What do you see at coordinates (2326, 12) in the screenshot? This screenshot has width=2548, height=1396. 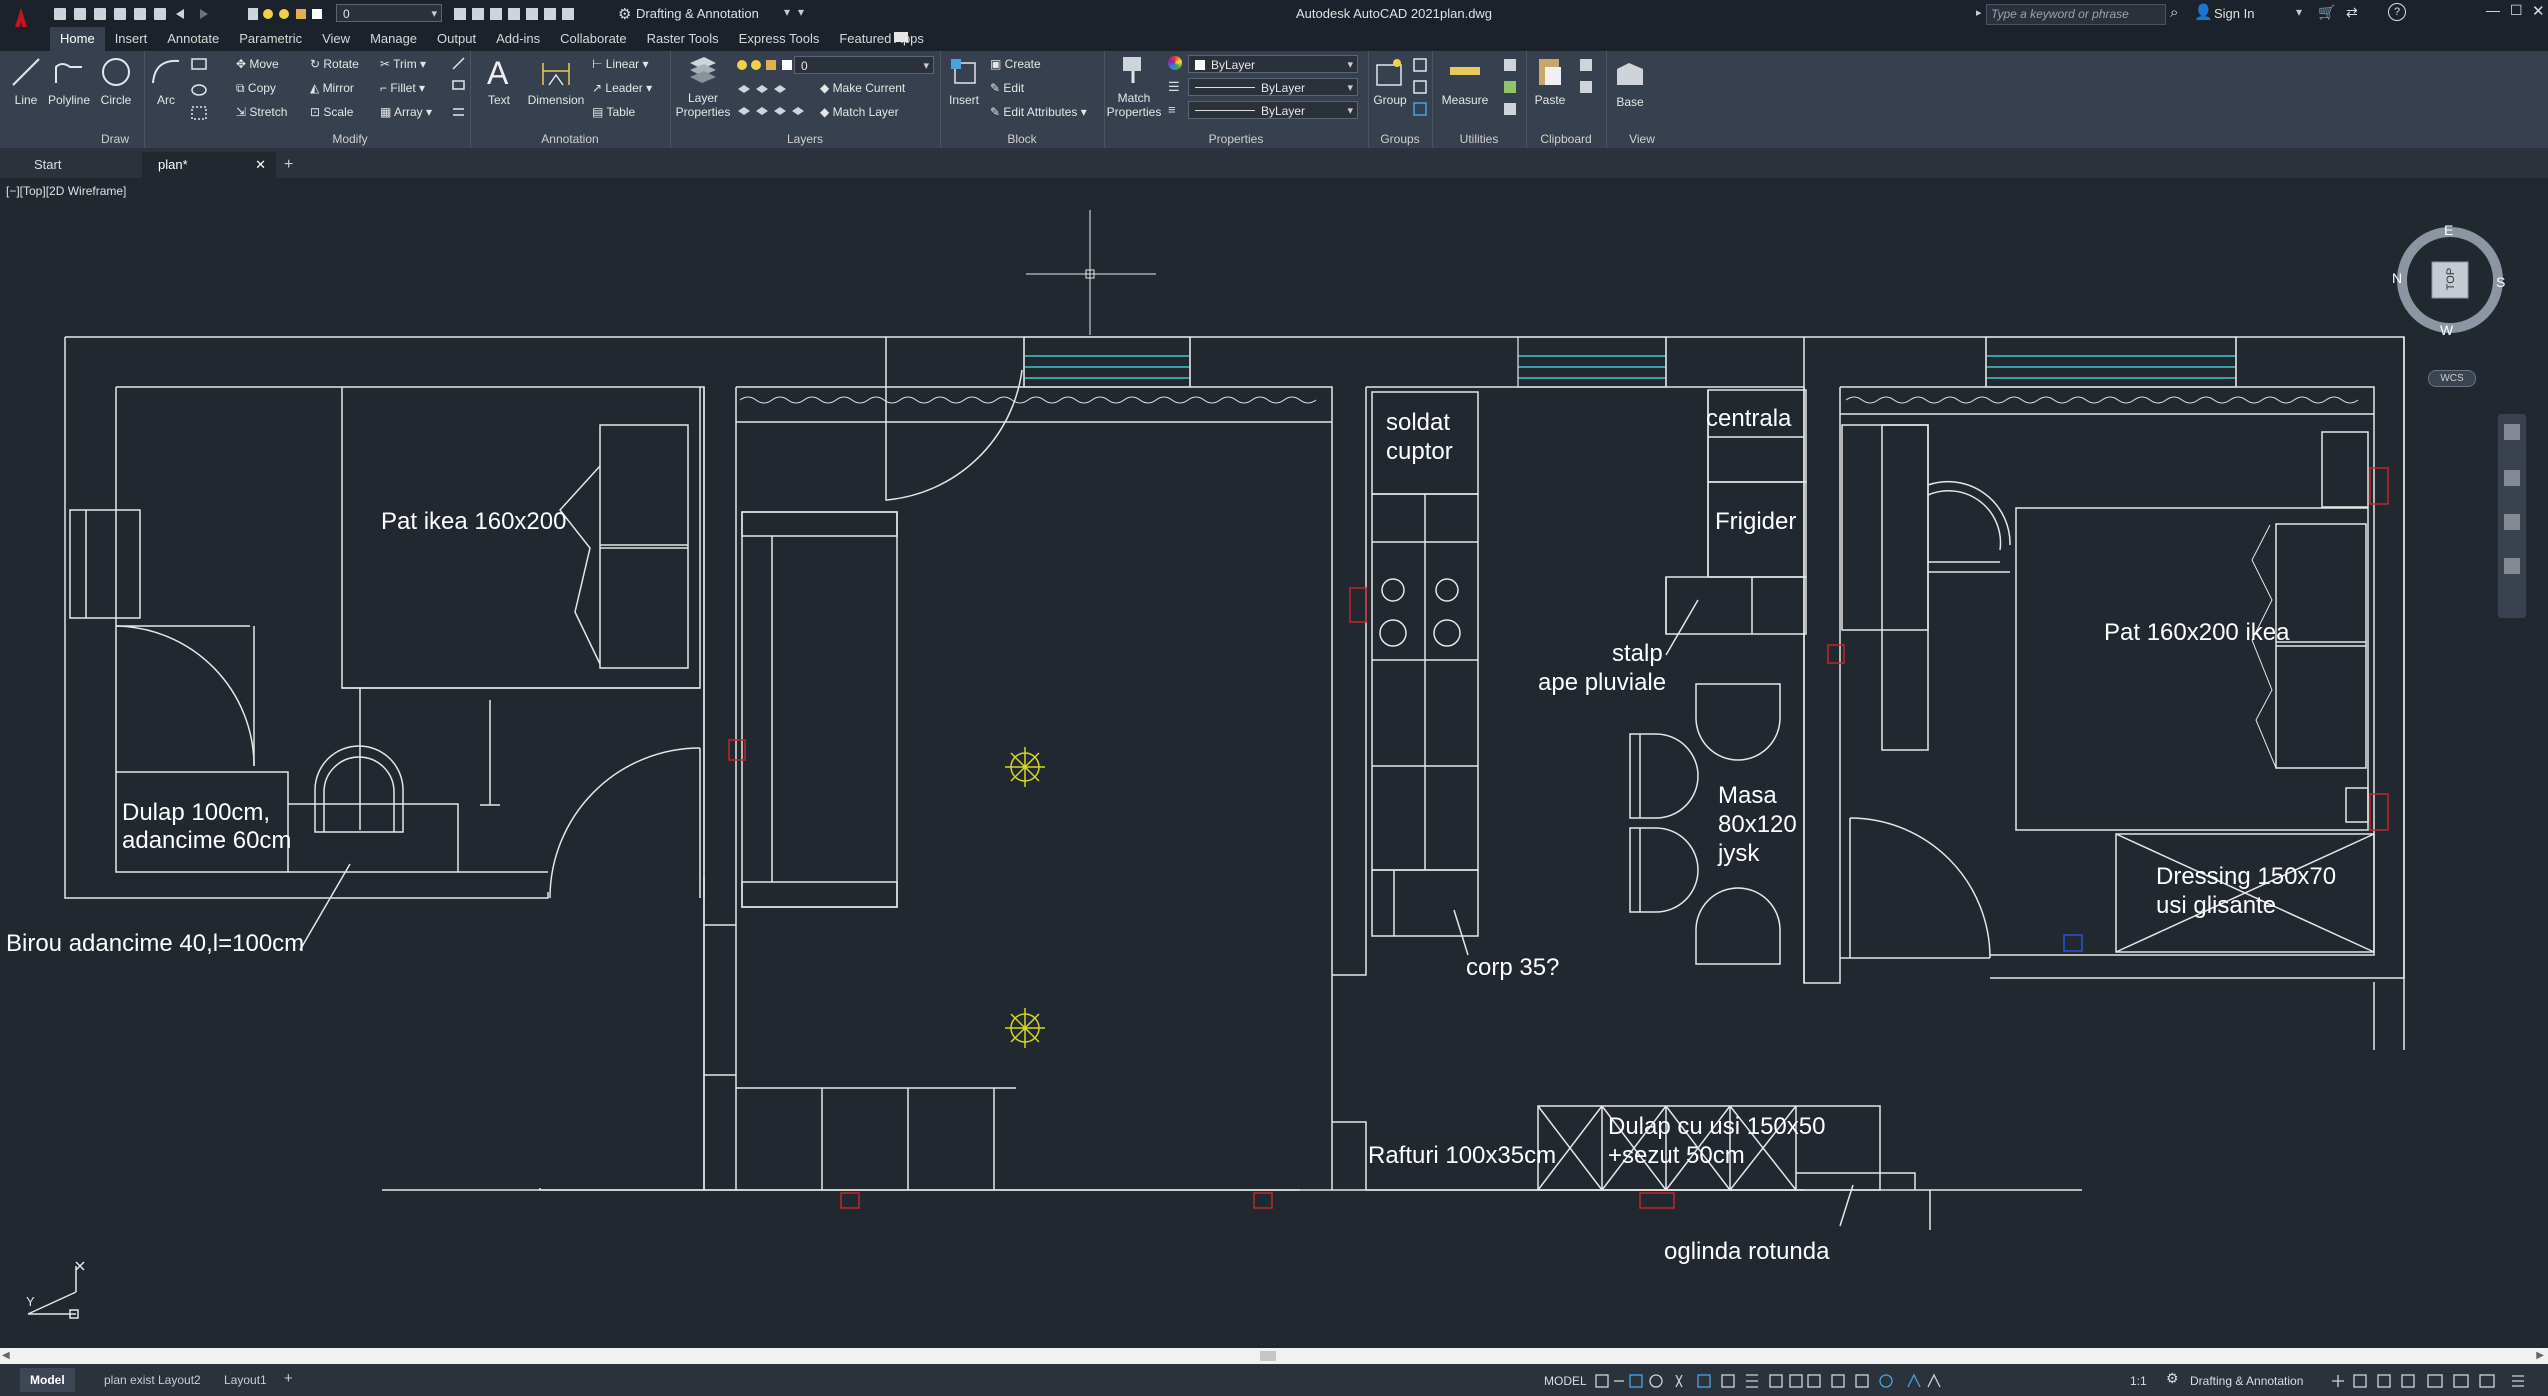 I see `cart-icon: 🛒` at bounding box center [2326, 12].